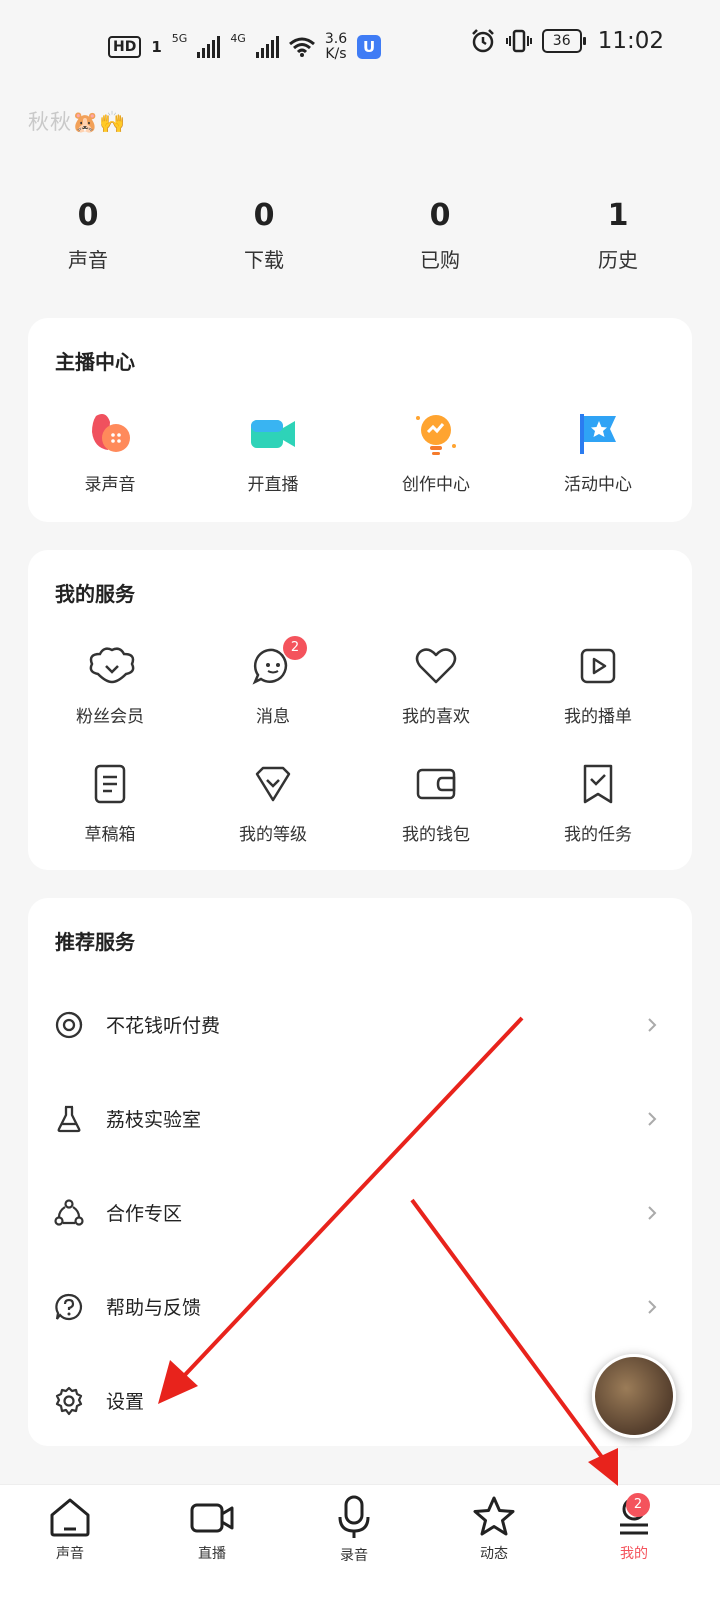 This screenshot has width=720, height=1601. Describe the element at coordinates (110, 666) in the screenshot. I see `fan-cloud-icon` at that location.